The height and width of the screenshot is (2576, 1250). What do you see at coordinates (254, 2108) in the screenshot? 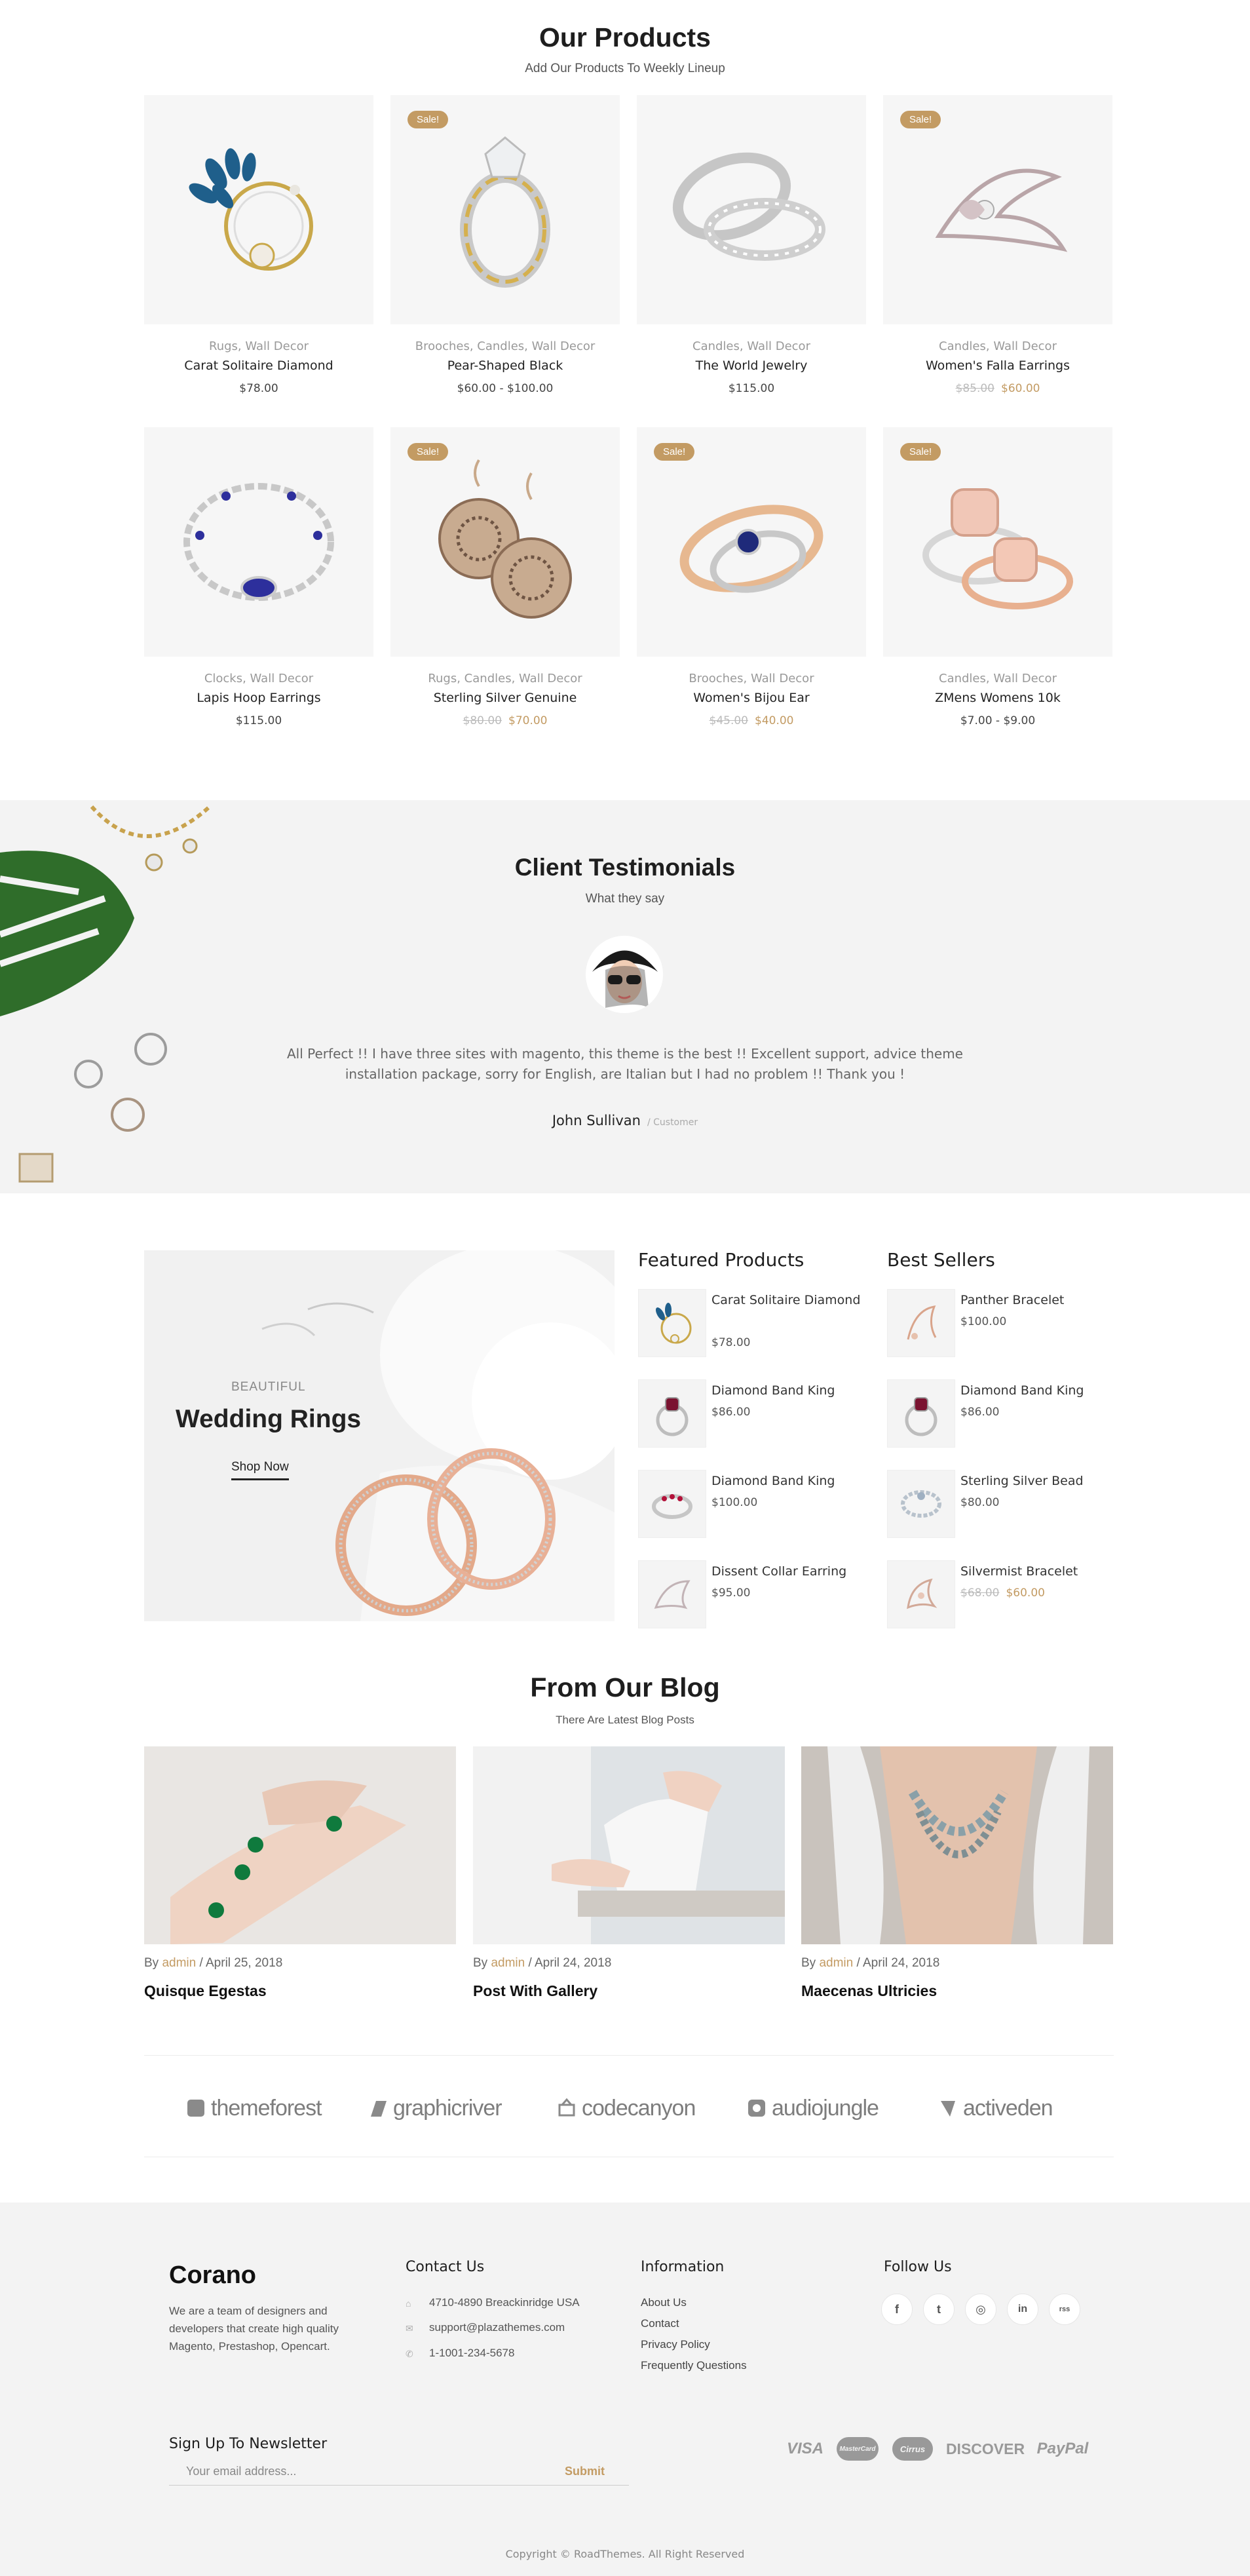
I see `brand-logo: themeforest` at bounding box center [254, 2108].